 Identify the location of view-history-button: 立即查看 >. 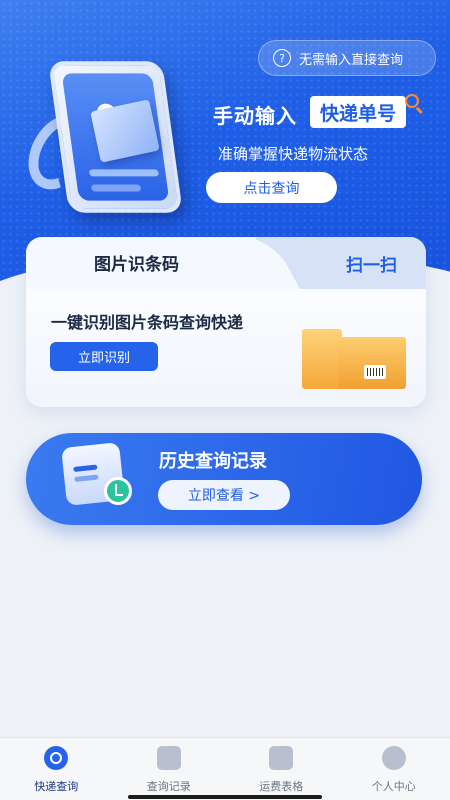
(224, 495).